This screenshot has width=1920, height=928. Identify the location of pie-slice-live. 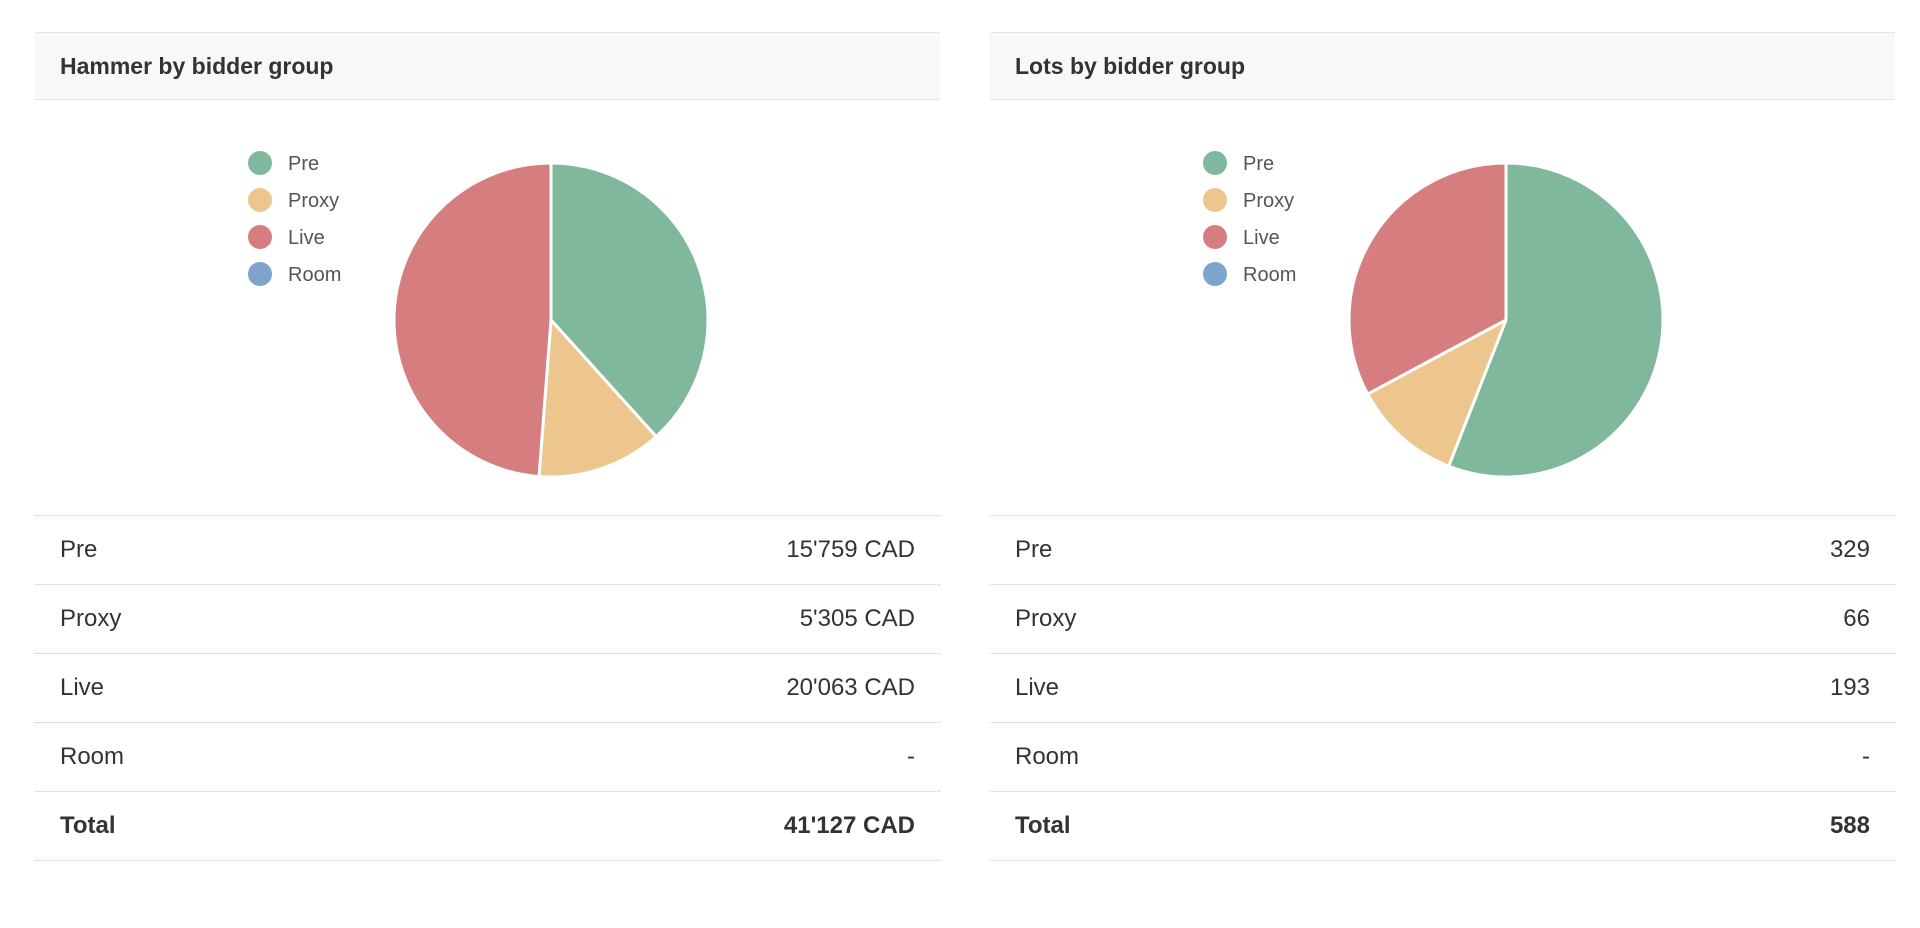
(472, 320).